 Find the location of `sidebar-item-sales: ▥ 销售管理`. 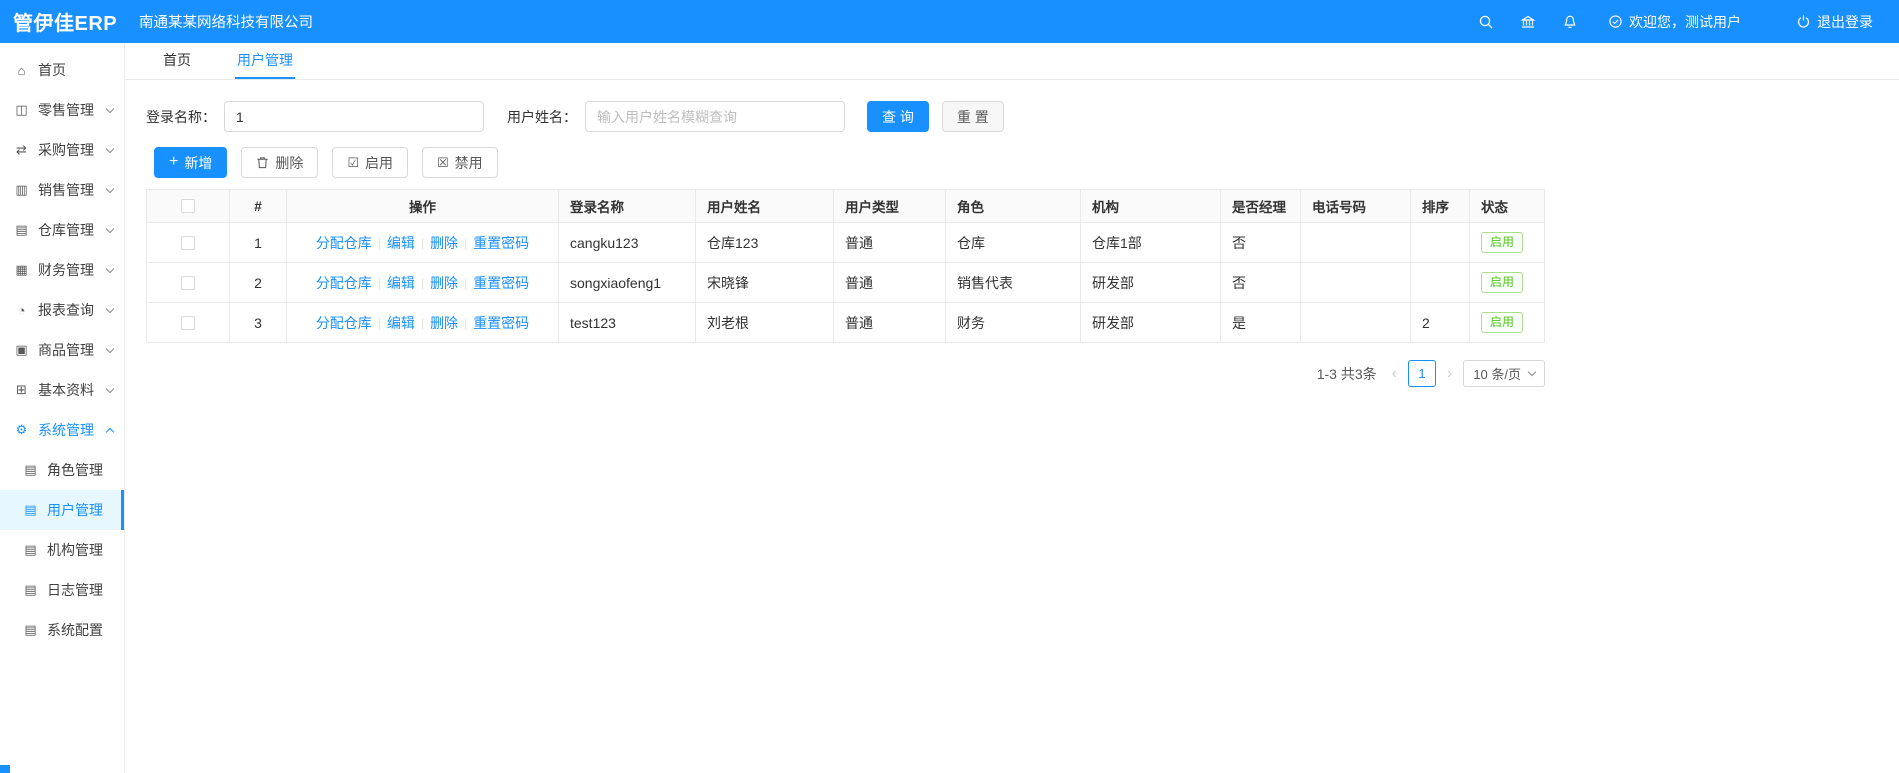

sidebar-item-sales: ▥ 销售管理 is located at coordinates (62, 190).